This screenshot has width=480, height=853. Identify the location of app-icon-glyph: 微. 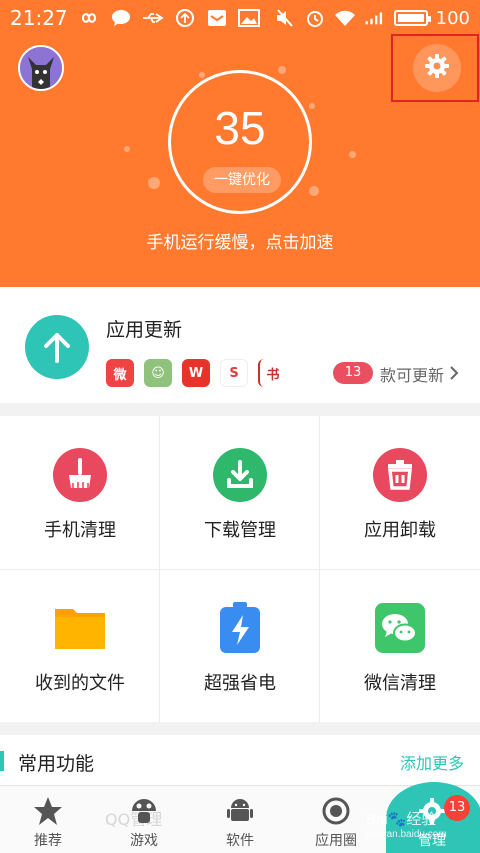
(120, 375).